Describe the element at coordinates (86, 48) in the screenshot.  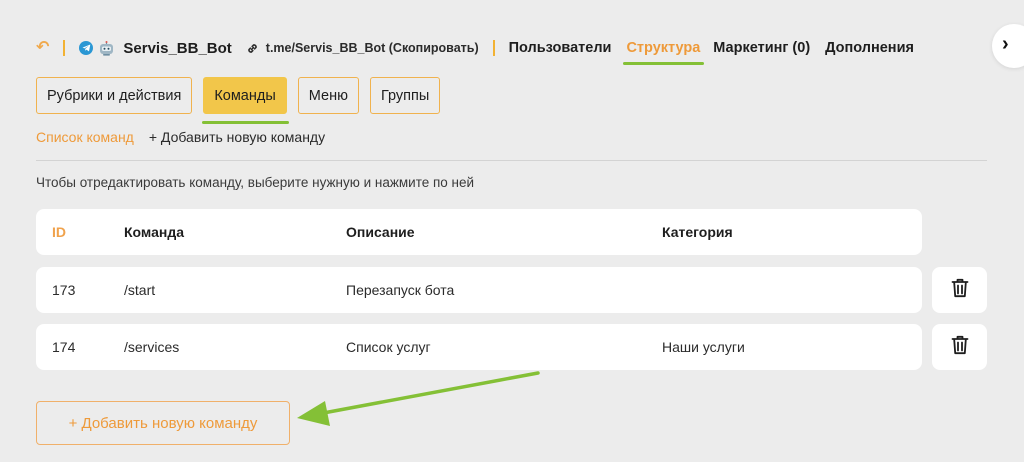
I see `telegram-icon` at that location.